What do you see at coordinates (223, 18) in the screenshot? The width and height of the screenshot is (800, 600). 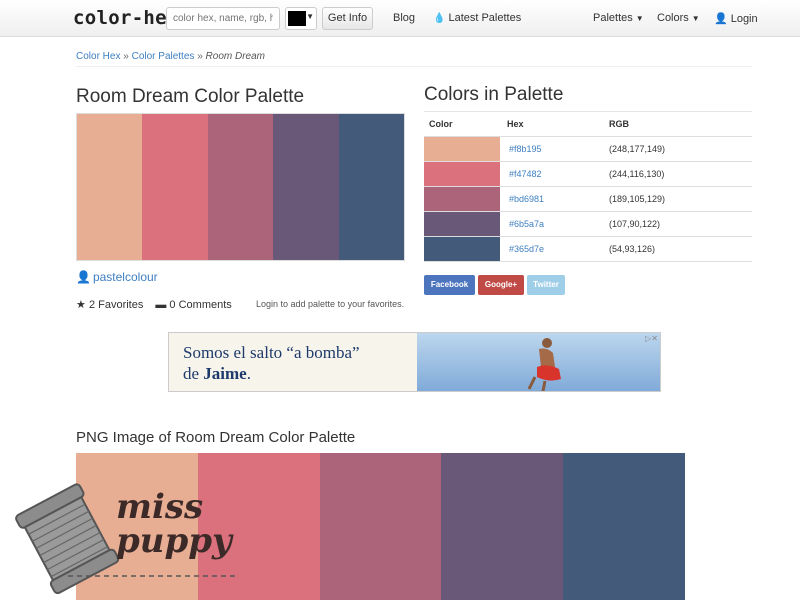 I see `search-input` at bounding box center [223, 18].